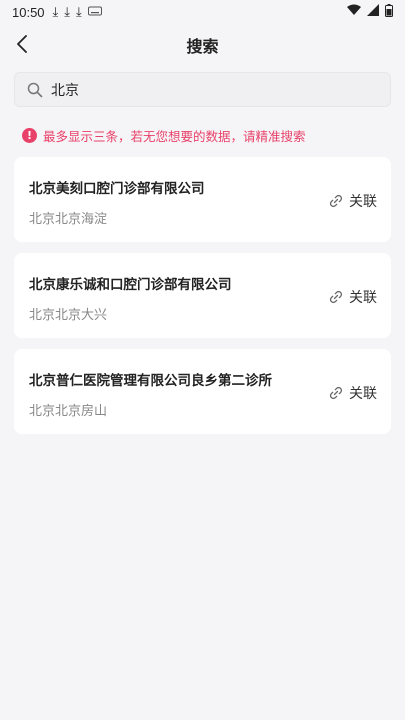 This screenshot has height=720, width=405. I want to click on status-right, so click(370, 12).